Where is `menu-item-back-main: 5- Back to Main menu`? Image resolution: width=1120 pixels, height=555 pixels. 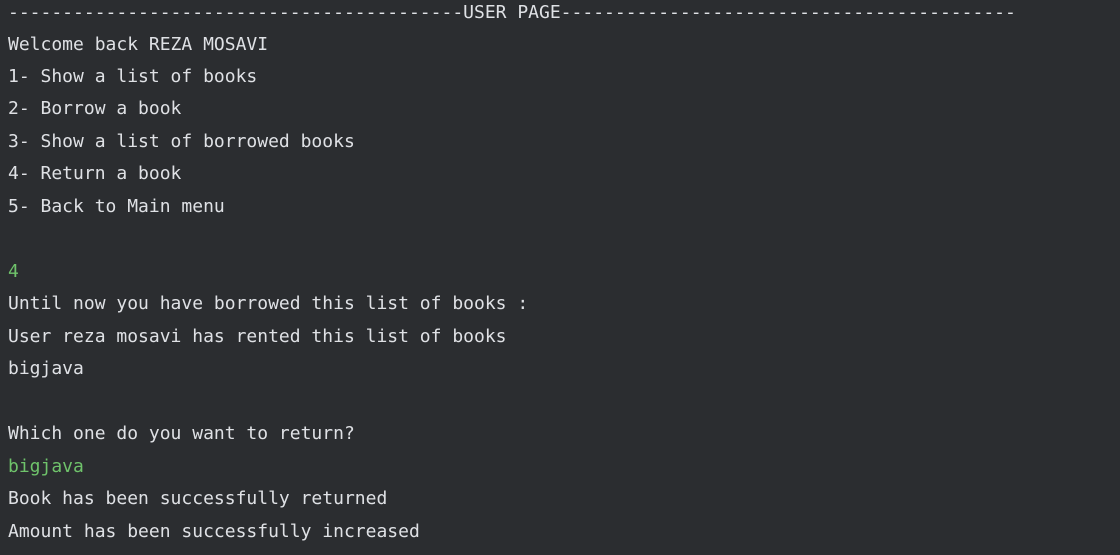 menu-item-back-main: 5- Back to Main menu is located at coordinates (116, 206).